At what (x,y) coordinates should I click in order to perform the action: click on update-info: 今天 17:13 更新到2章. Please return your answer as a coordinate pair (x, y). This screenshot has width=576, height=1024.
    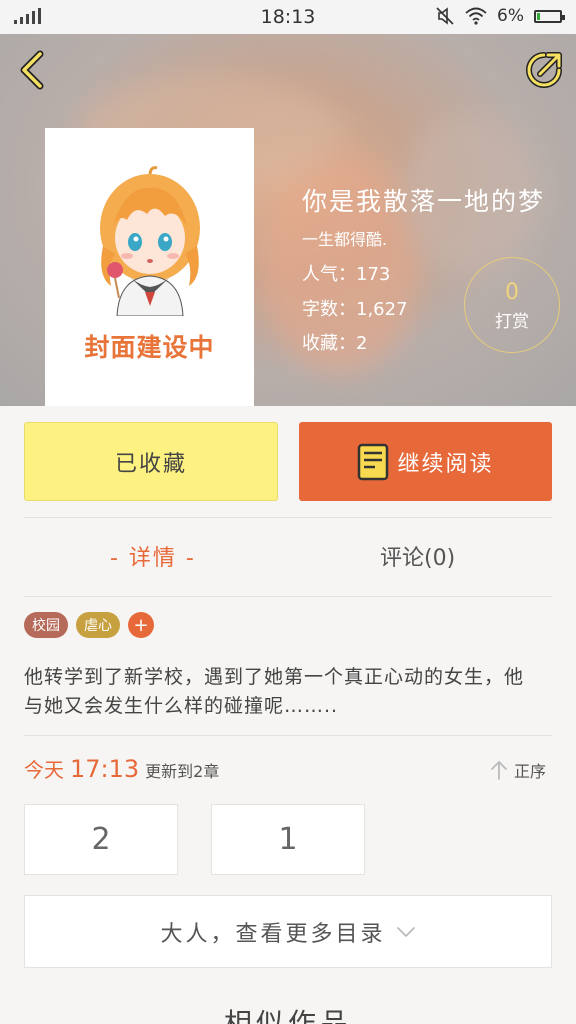
    Looking at the image, I should click on (121, 768).